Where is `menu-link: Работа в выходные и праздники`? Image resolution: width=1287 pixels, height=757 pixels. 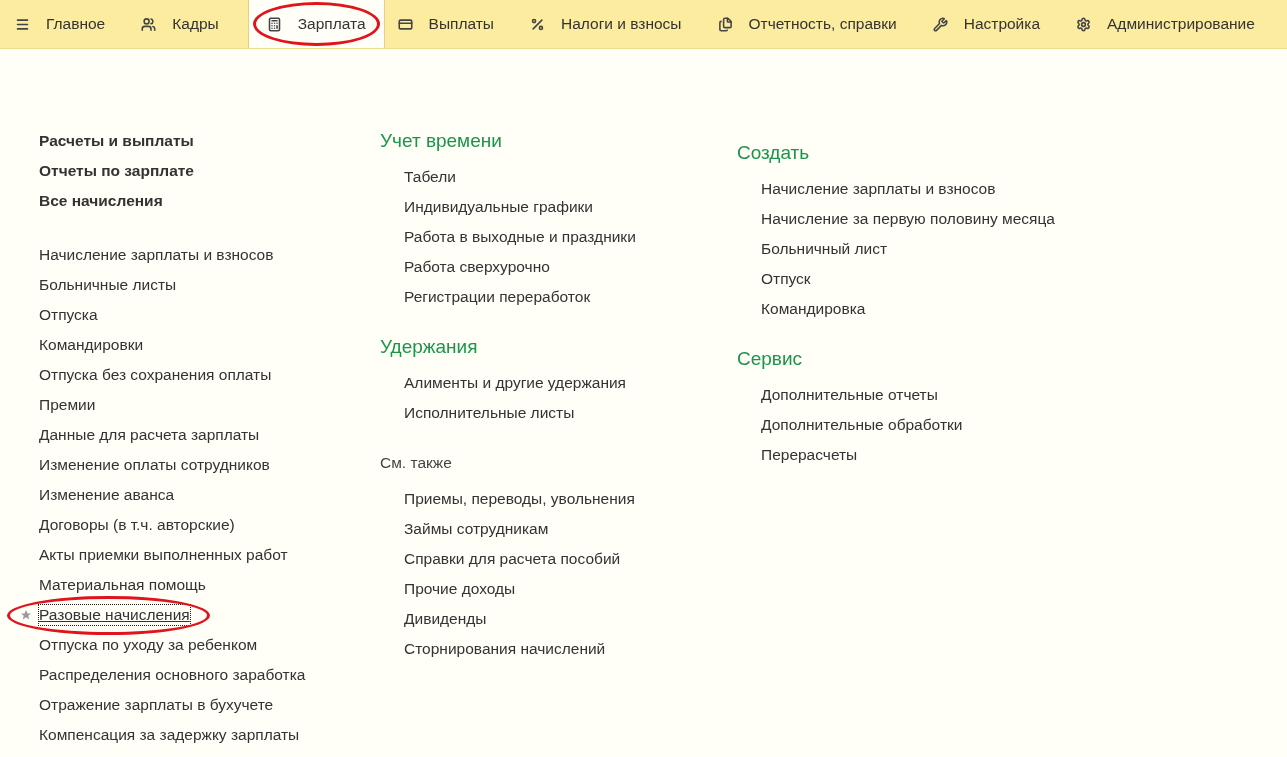
menu-link: Работа в выходные и праздники is located at coordinates (520, 237).